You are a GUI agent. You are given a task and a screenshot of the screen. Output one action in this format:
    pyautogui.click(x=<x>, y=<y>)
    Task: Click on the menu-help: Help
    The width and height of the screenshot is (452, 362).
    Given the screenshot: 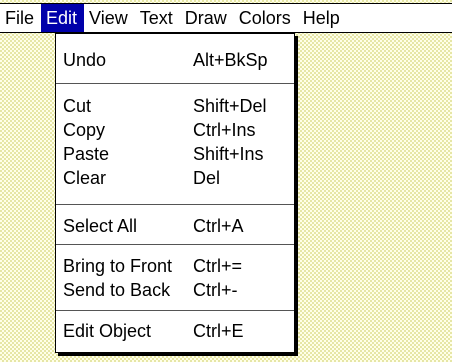 What is the action you would take?
    pyautogui.click(x=322, y=18)
    